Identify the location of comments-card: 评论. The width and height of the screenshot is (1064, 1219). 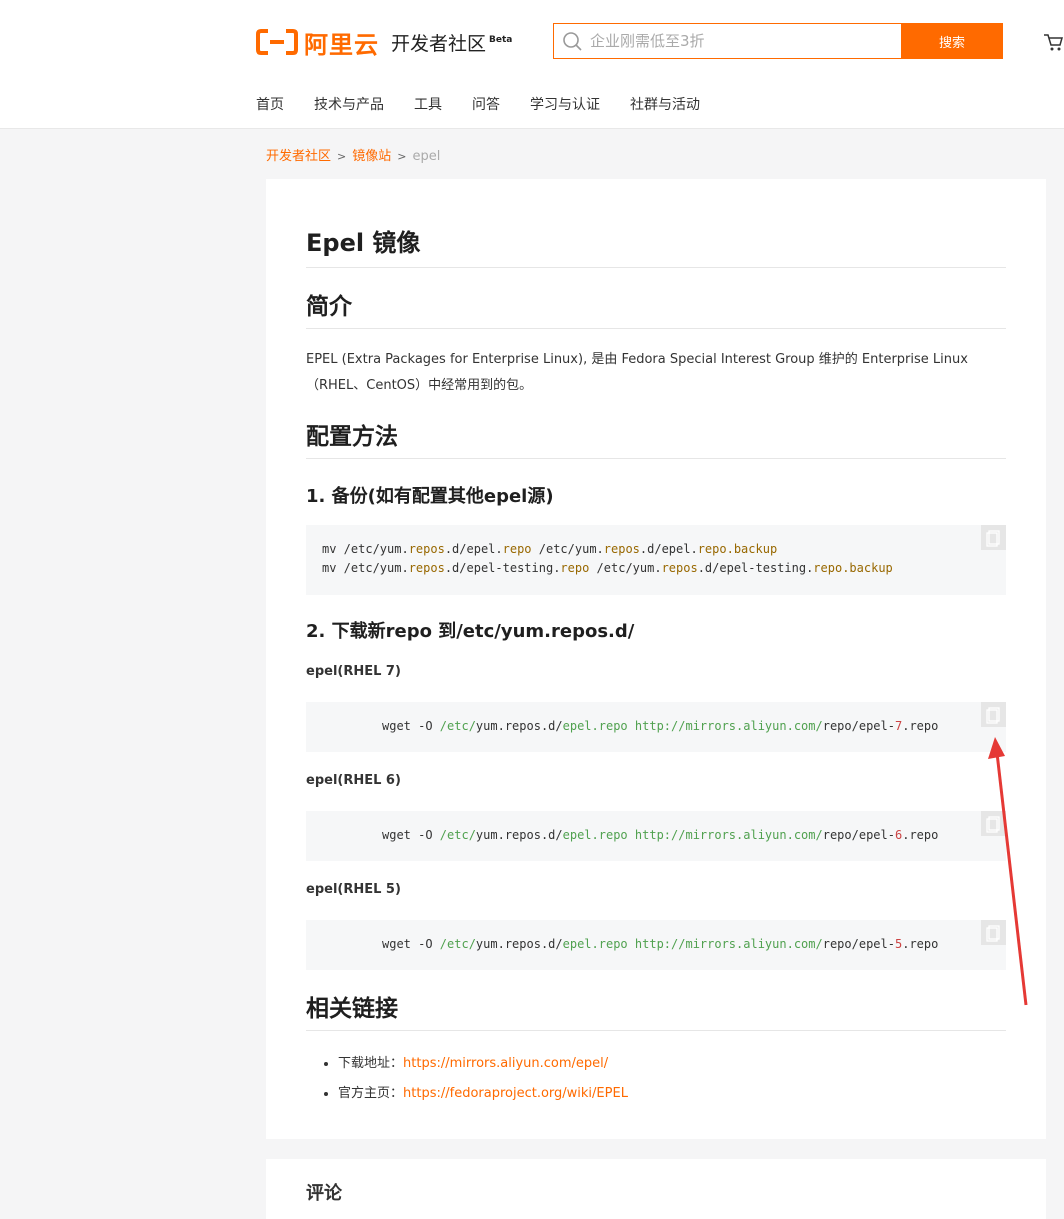
(656, 1189).